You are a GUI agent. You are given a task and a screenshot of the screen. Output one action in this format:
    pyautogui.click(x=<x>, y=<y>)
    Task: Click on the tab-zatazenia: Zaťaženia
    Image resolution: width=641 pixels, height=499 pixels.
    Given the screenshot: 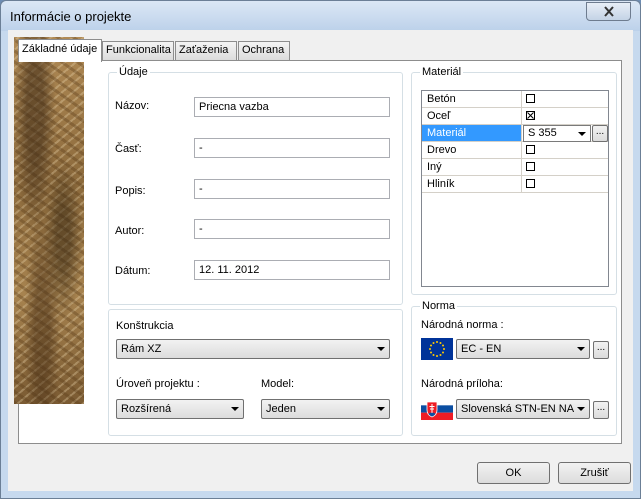 What is the action you would take?
    pyautogui.click(x=206, y=50)
    